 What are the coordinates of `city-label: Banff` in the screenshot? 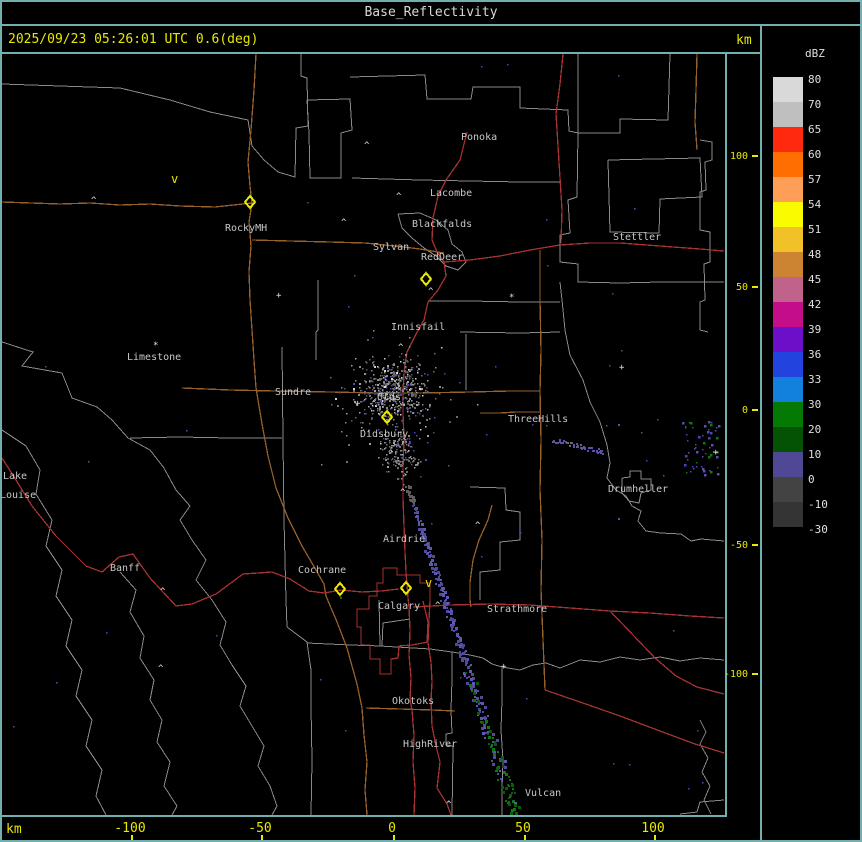 It's located at (125, 568).